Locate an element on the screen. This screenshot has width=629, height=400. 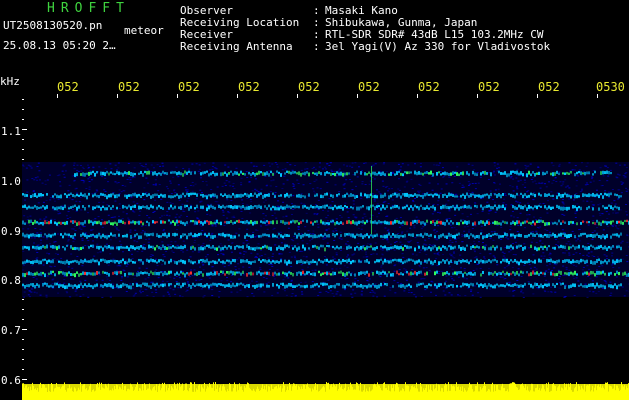
info-sep: : is located at coordinates (316, 46).